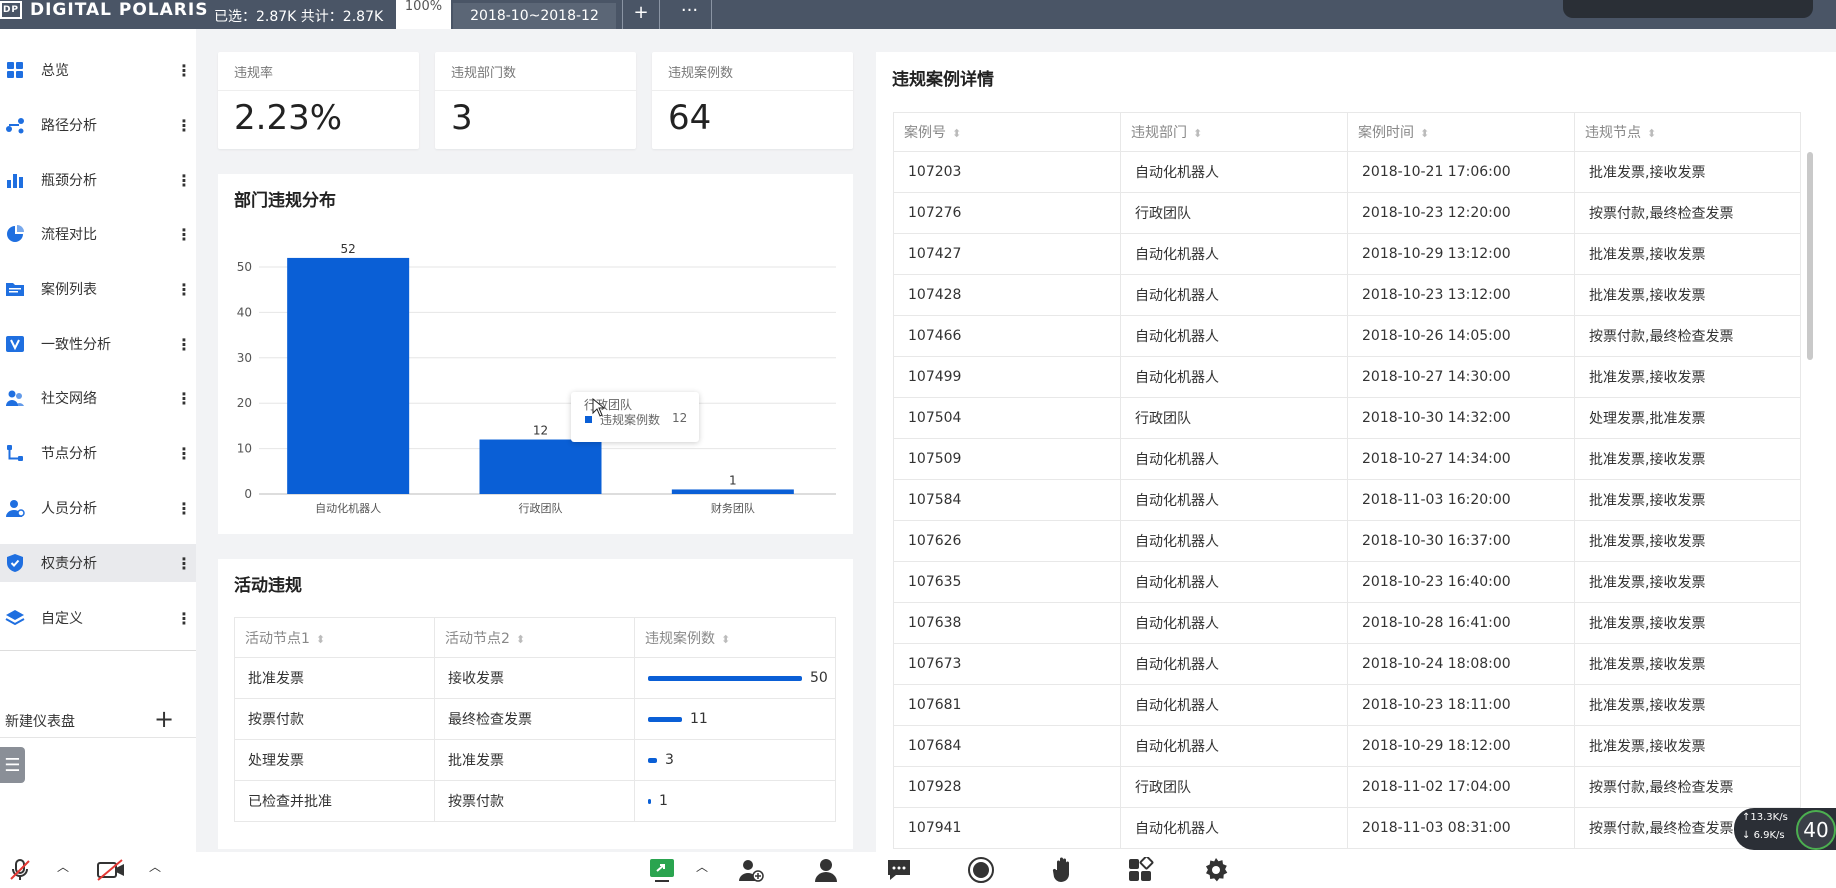 This screenshot has height=888, width=1836. What do you see at coordinates (1461, 623) in the screenshot?
I see `case-time-cell: 2018-10-28 16:41:00` at bounding box center [1461, 623].